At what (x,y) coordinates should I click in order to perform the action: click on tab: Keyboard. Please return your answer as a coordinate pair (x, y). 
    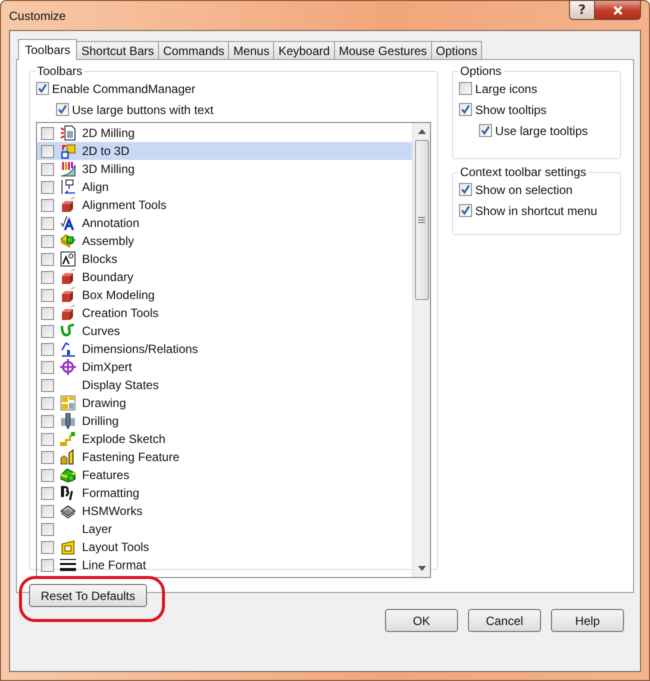
    Looking at the image, I should click on (304, 50).